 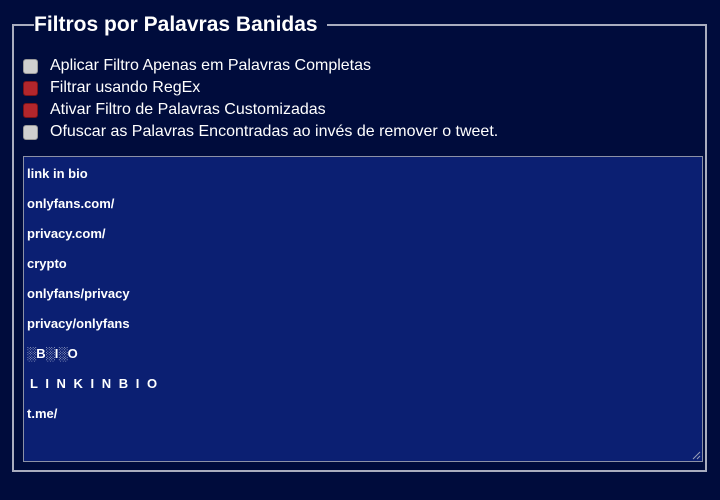 I want to click on banned-word-line: crypto, so click(x=47, y=263).